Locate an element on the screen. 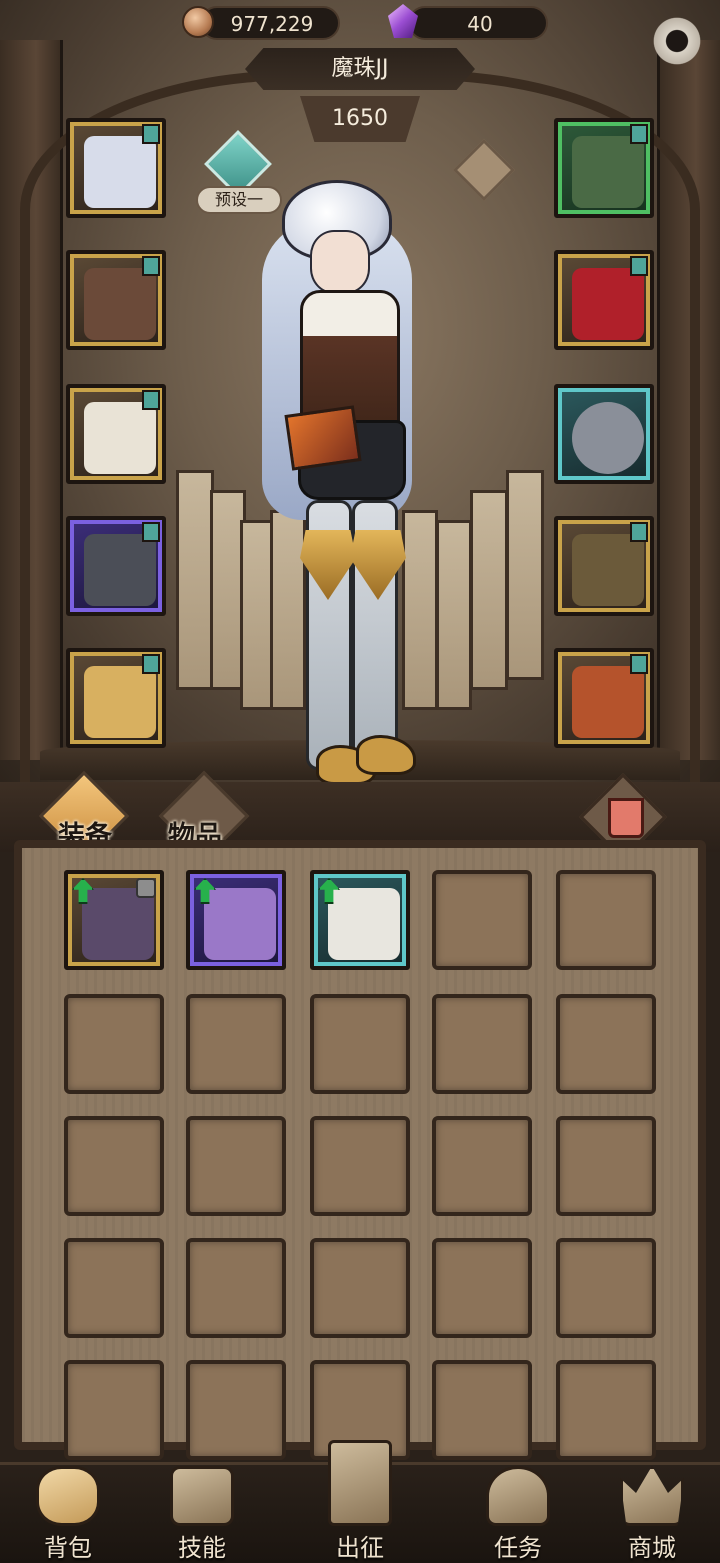 The image size is (720, 1563). inventory-item-amulet is located at coordinates (236, 920).